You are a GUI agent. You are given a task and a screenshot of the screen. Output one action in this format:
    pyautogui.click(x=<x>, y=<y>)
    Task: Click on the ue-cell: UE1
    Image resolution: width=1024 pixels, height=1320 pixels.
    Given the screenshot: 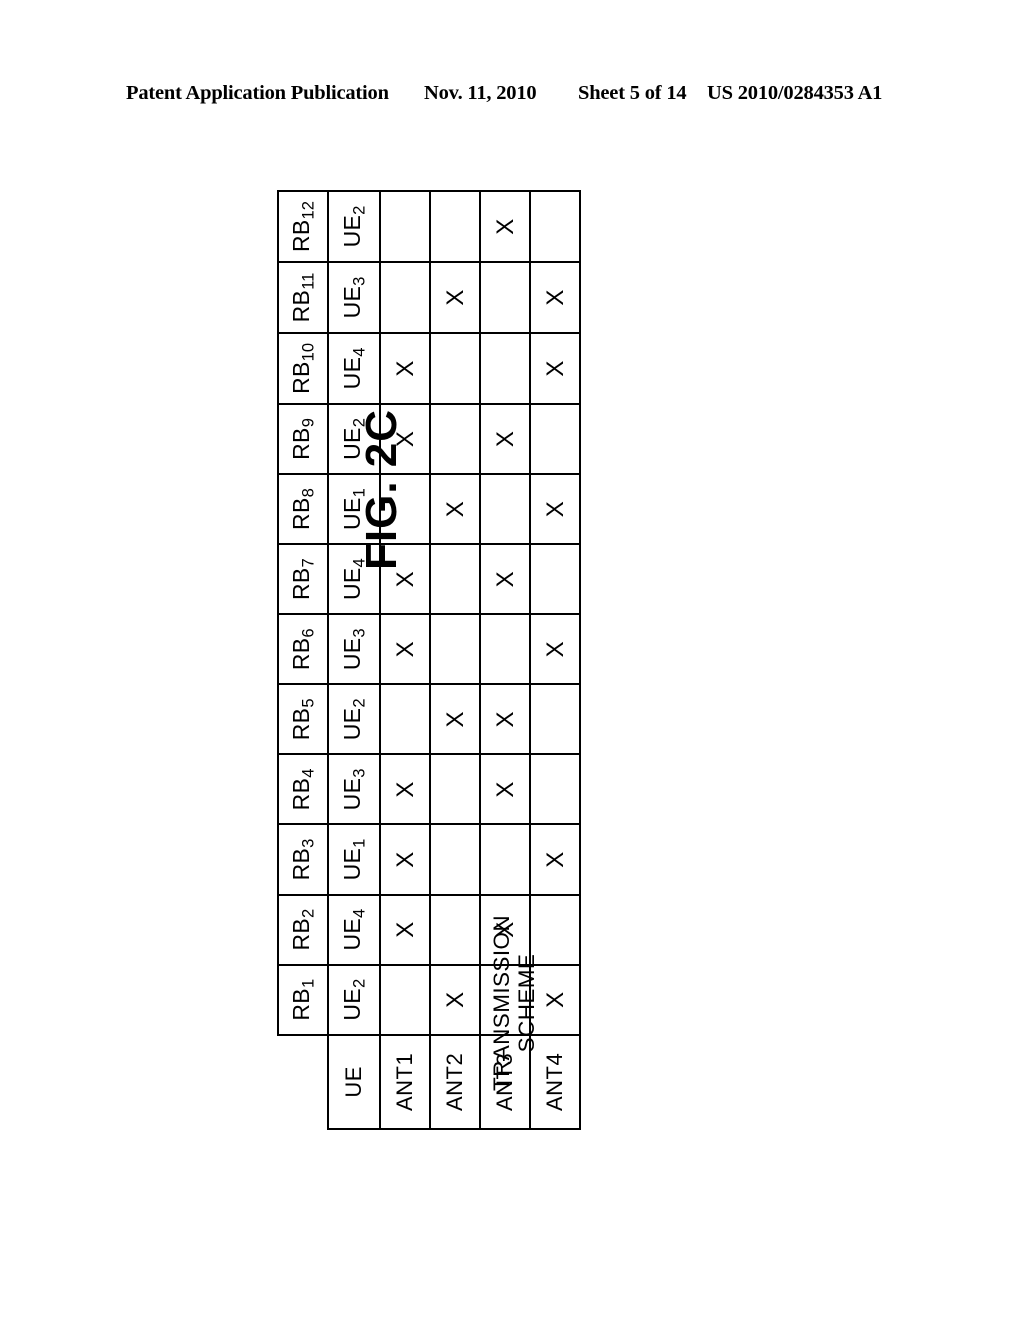 What is the action you would take?
    pyautogui.click(x=354, y=859)
    